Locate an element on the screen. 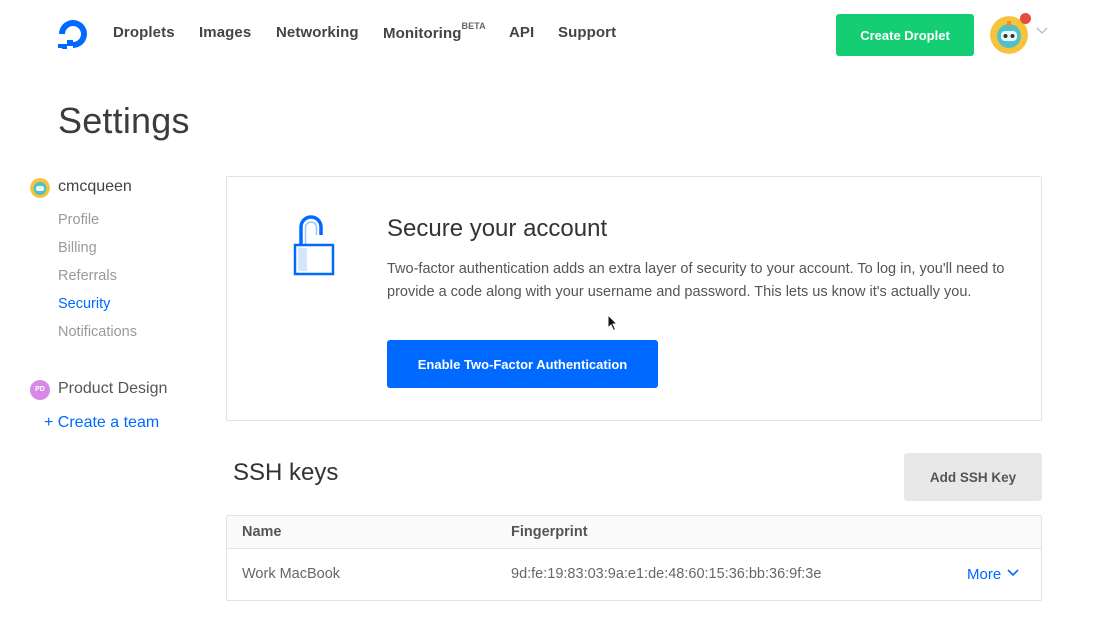 Image resolution: width=1108 pixels, height=628 pixels. nav-api: API is located at coordinates (521, 32).